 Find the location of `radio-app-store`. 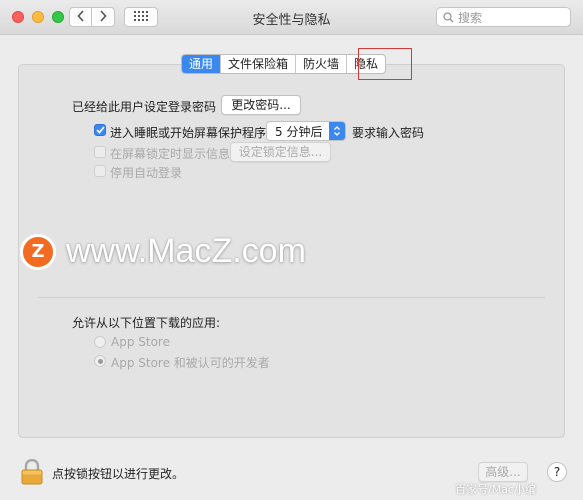

radio-app-store is located at coordinates (100, 342).